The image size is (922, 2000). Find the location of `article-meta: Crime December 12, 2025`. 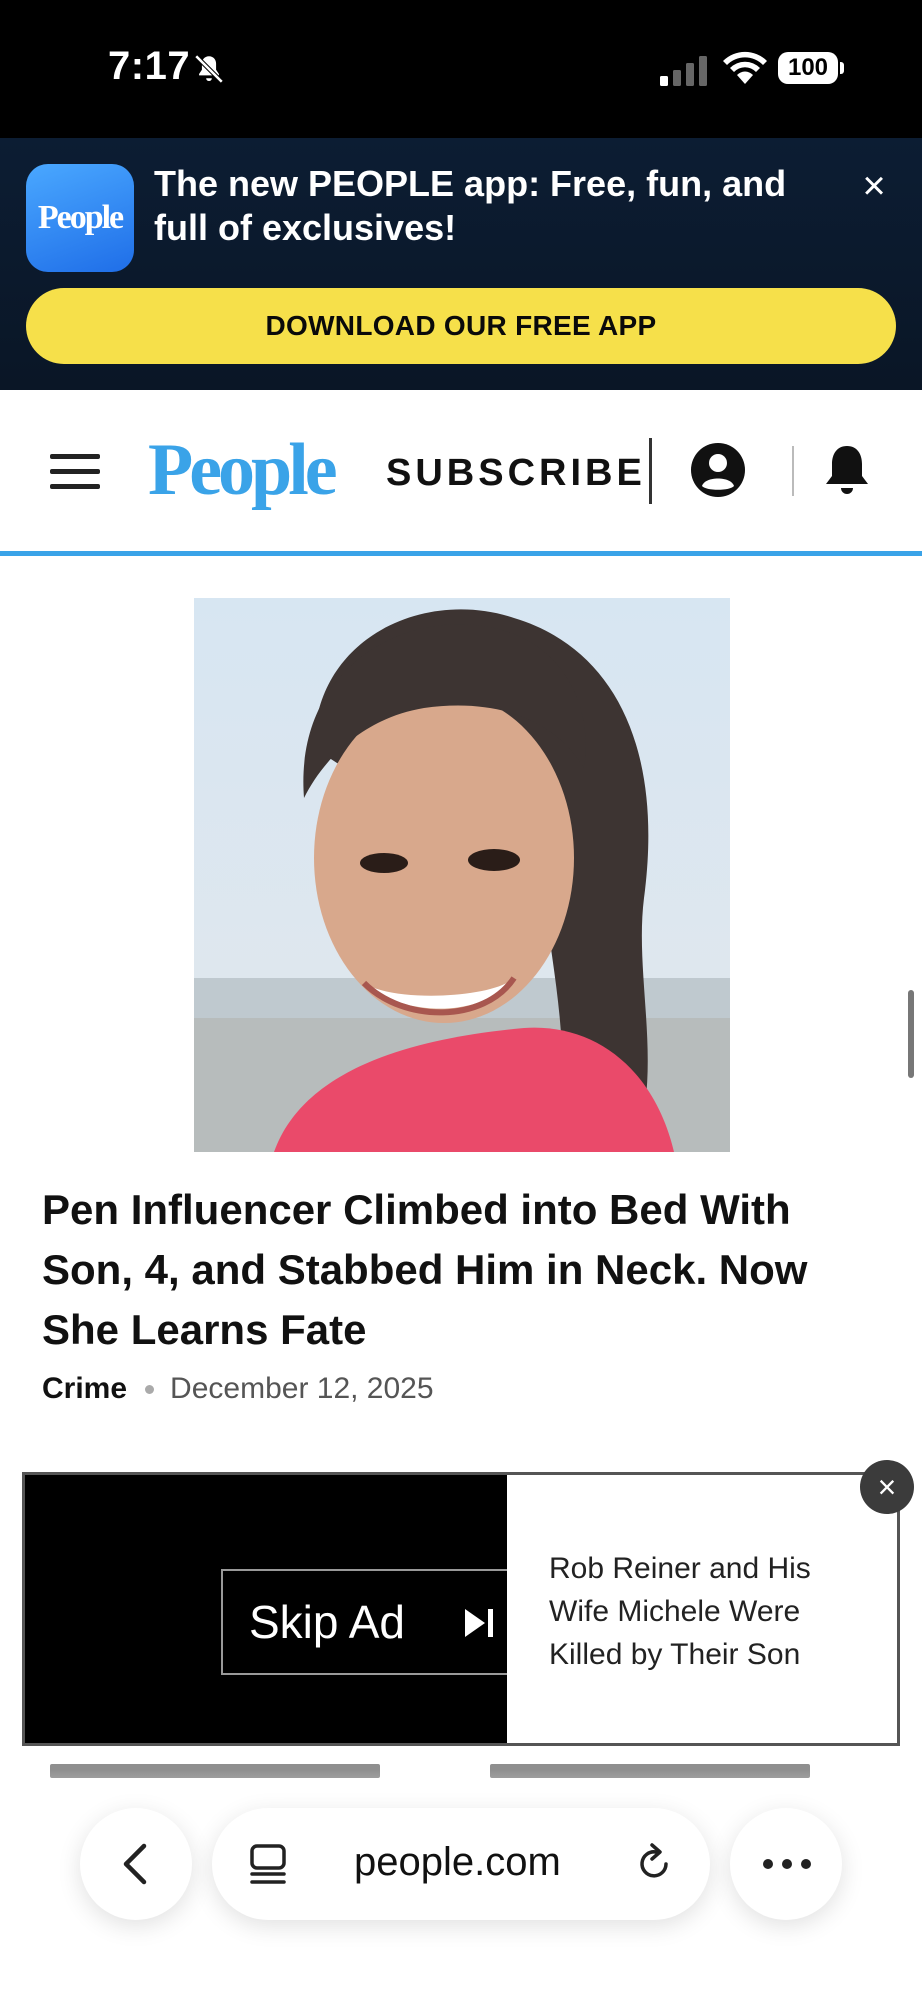

article-meta: Crime December 12, 2025 is located at coordinates (238, 1389).